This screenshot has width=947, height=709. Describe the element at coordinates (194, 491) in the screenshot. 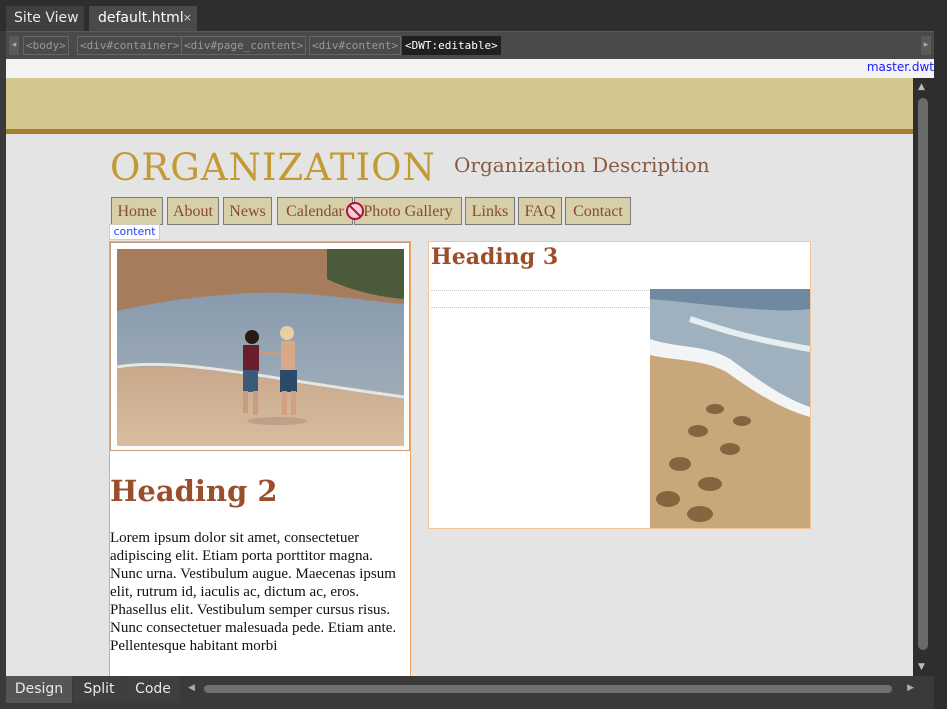

I see `heading-2: Heading 2` at that location.